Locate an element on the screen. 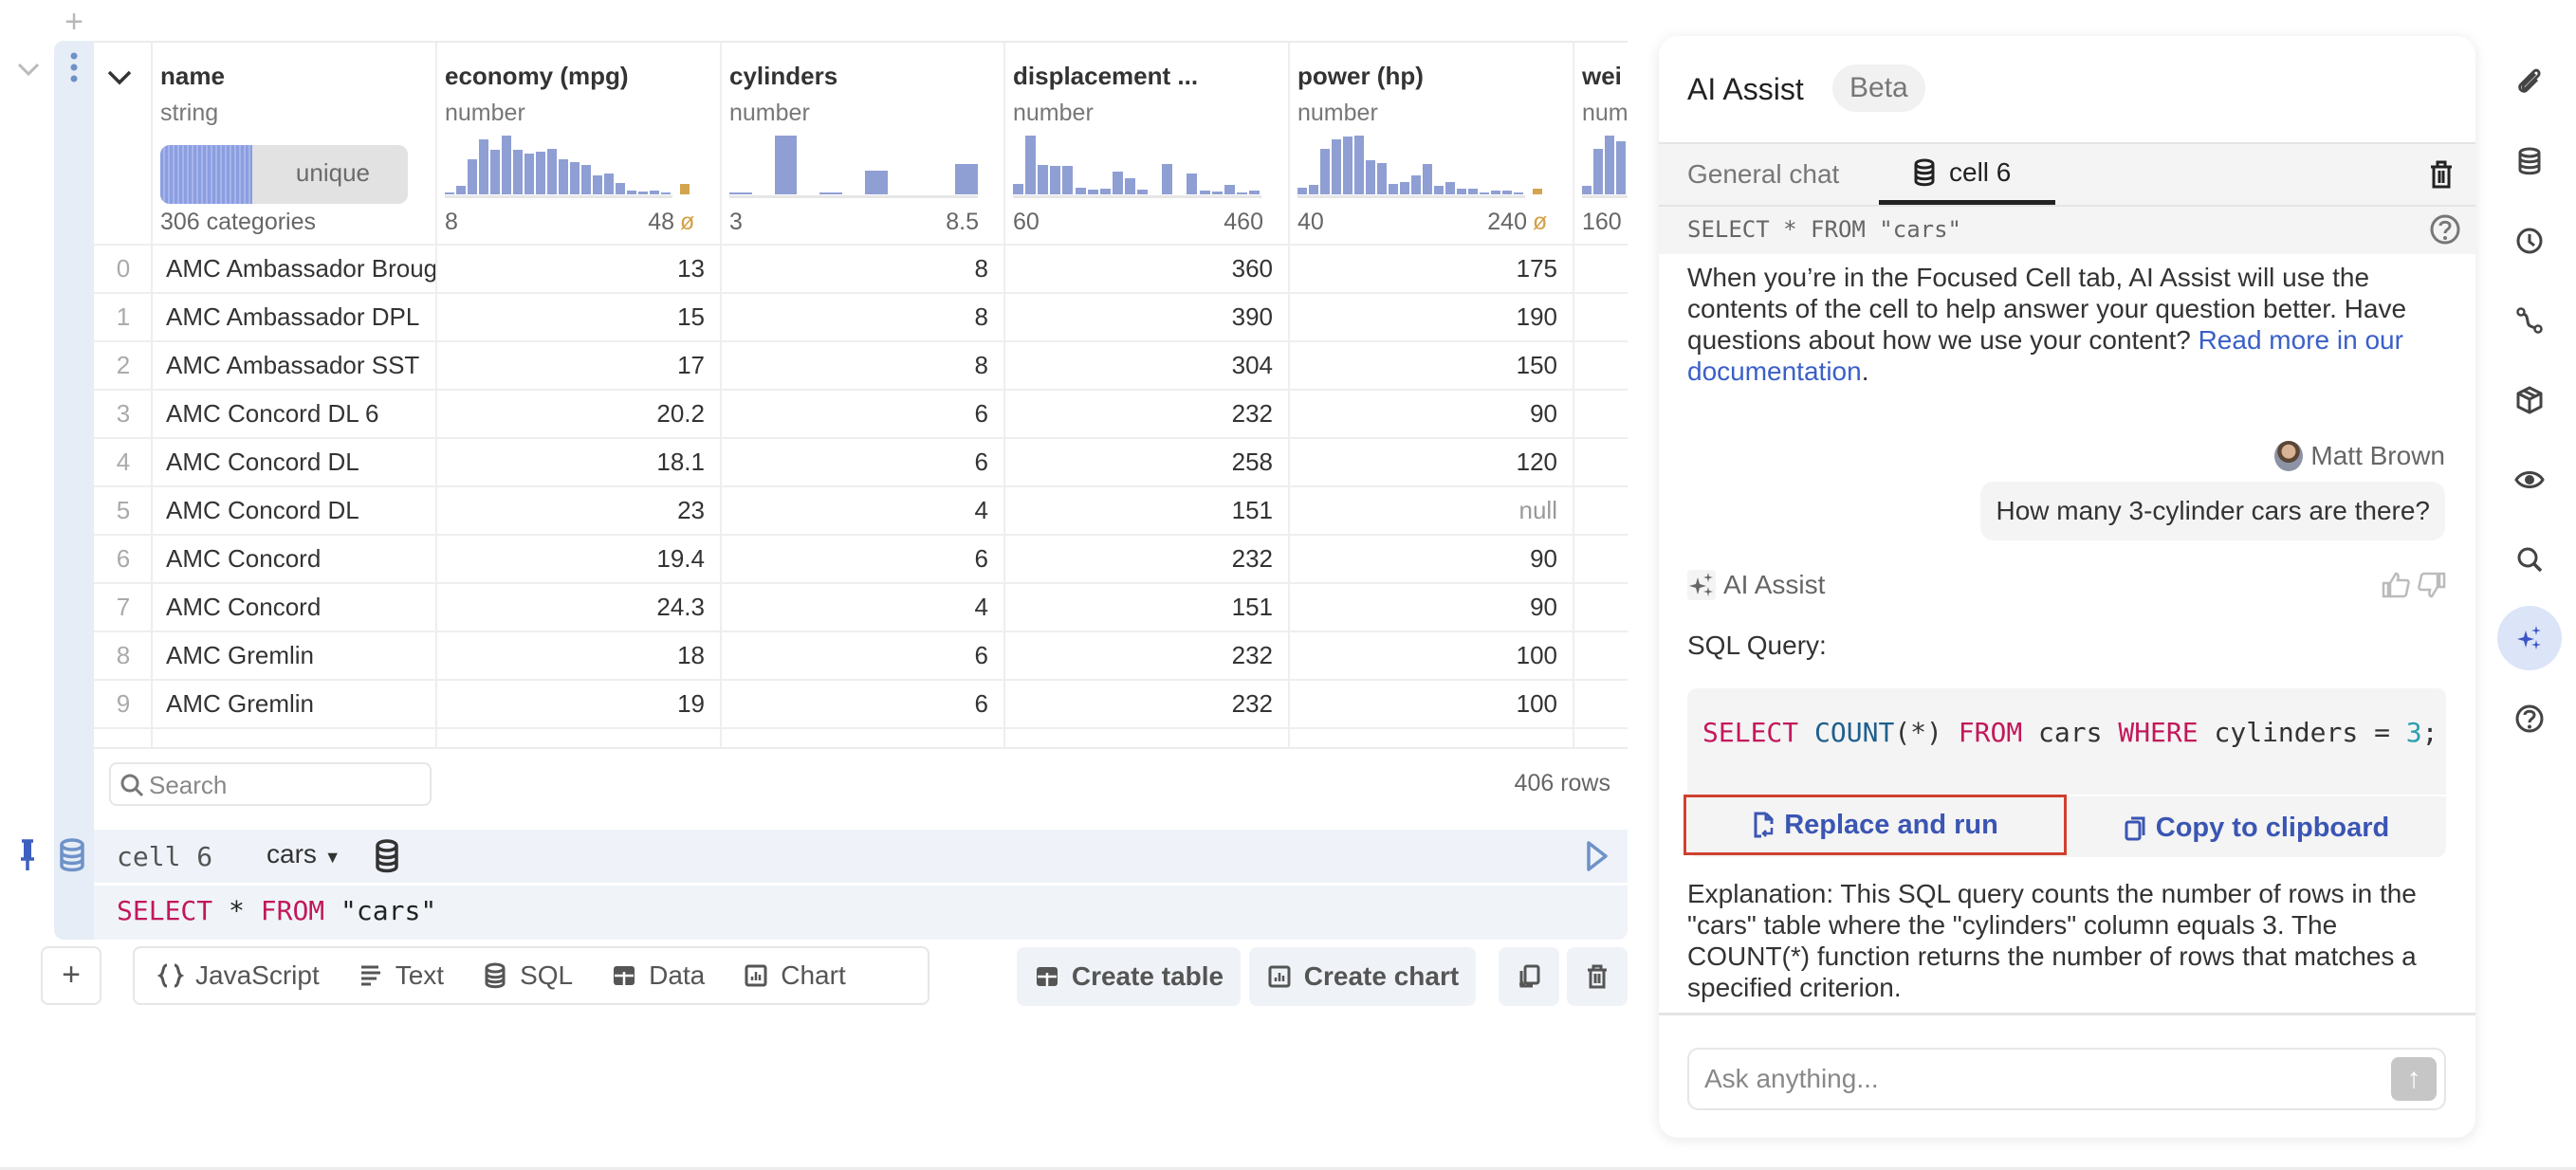 The width and height of the screenshot is (2576, 1170). cell-economy: 23 is located at coordinates (578, 510).